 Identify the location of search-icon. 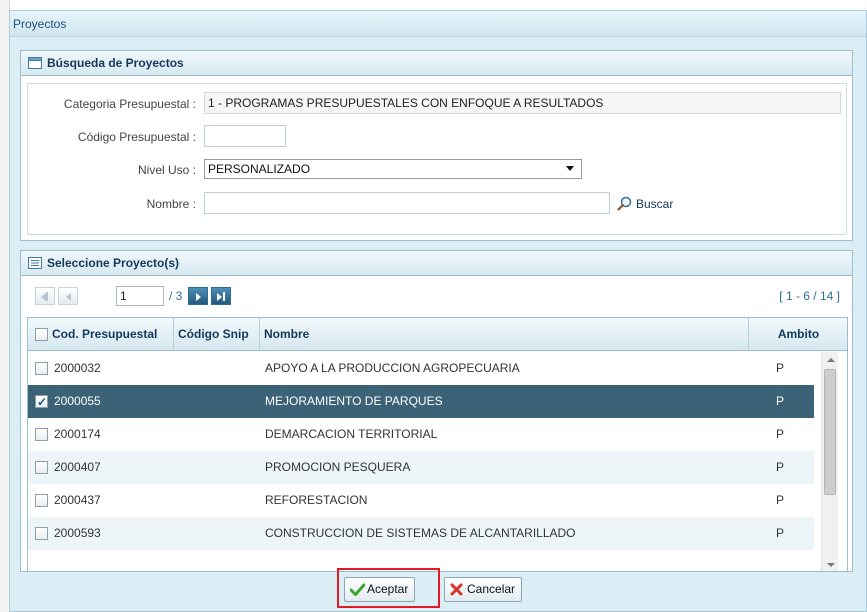
(624, 203).